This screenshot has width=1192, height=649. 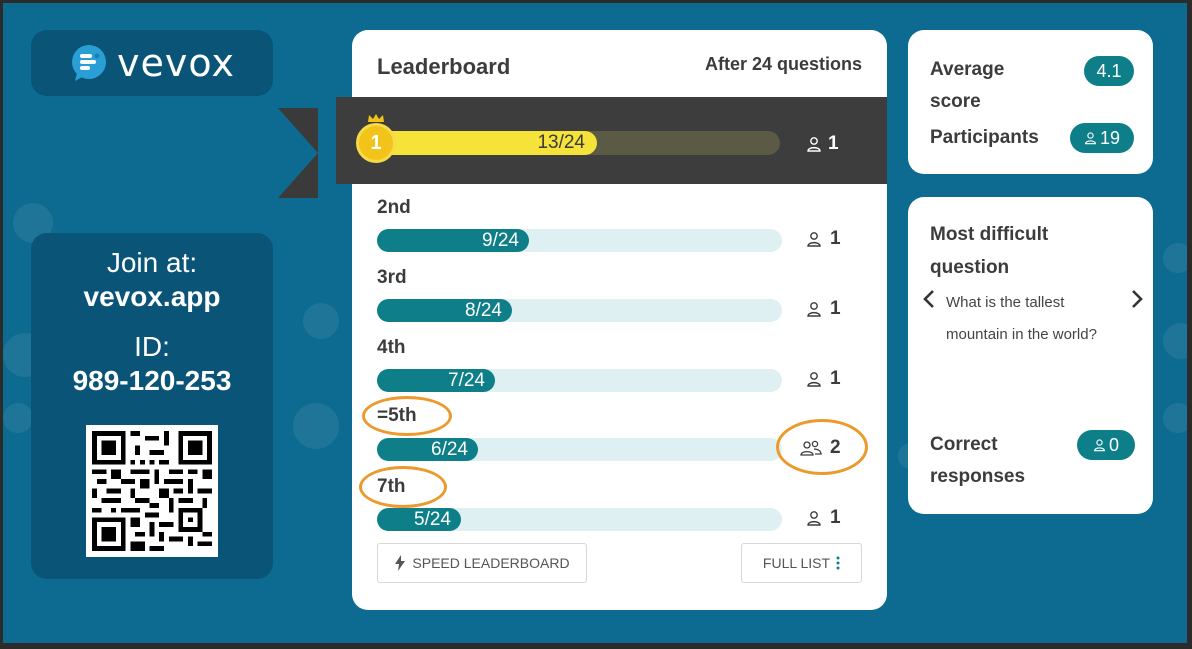 I want to click on event-id: 989-120-253, so click(x=152, y=380).